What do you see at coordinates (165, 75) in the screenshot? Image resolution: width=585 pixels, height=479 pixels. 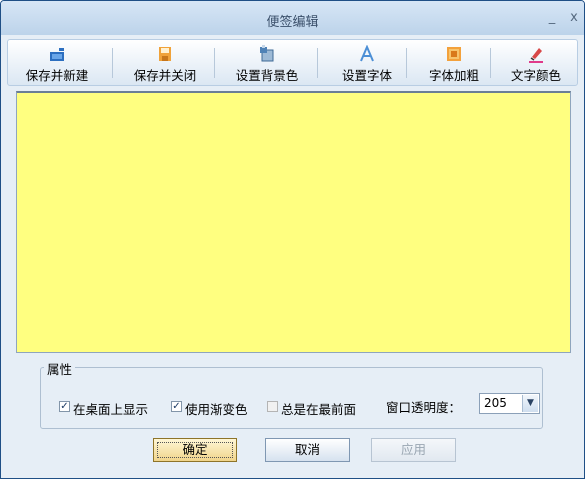 I see `toolbar-item-label: 保存并关闭` at bounding box center [165, 75].